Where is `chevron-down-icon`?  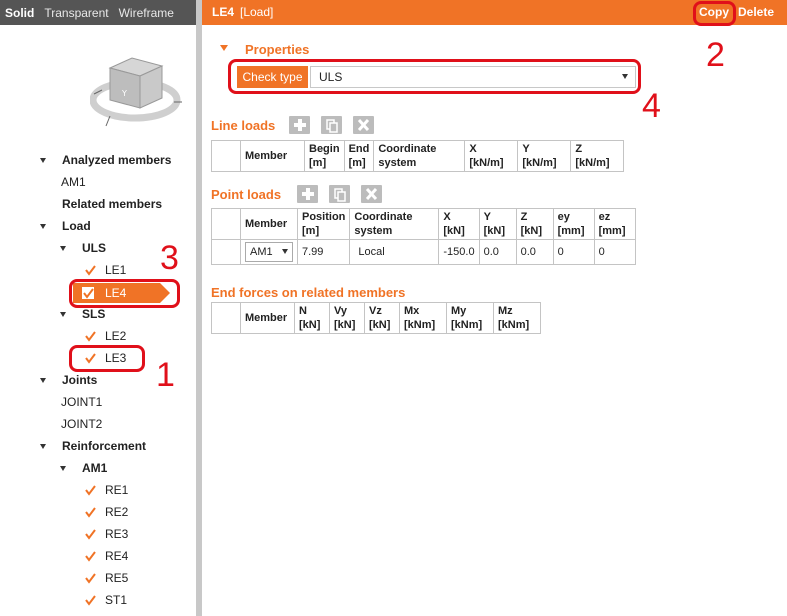
chevron-down-icon is located at coordinates (285, 251).